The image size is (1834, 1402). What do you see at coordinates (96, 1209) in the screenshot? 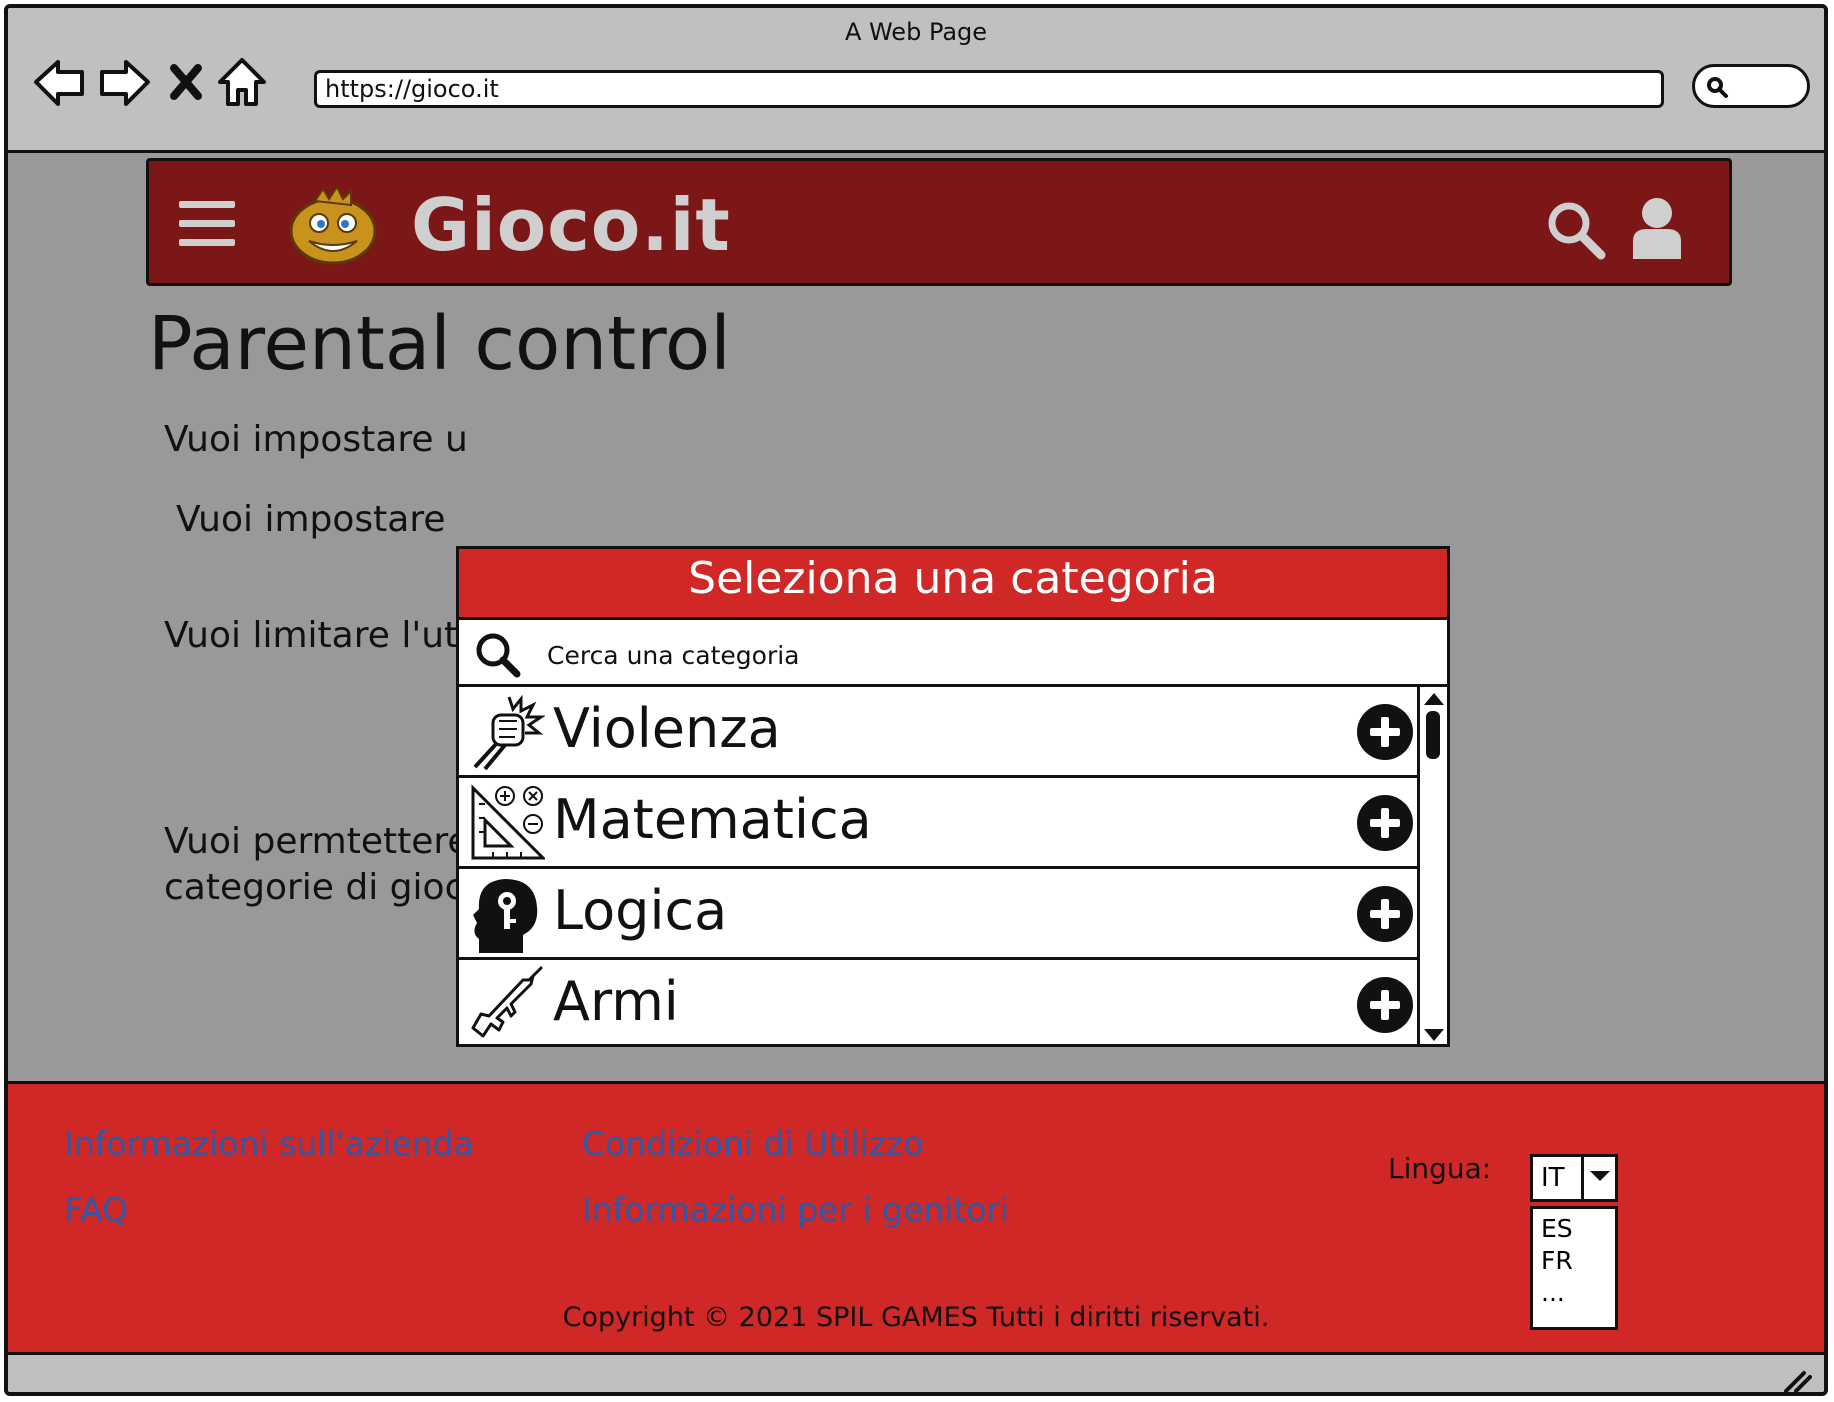
I see `footer-link-faq: FAQ` at bounding box center [96, 1209].